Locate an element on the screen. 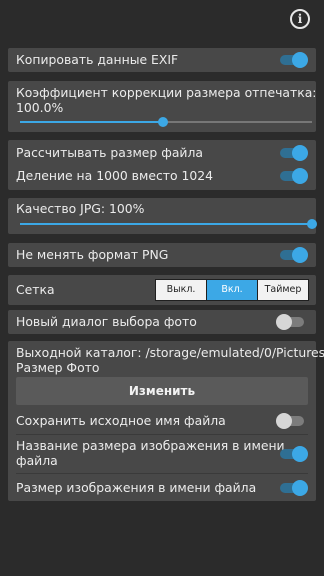  copy-exif-label: Копировать данные EXIF is located at coordinates (97, 59).